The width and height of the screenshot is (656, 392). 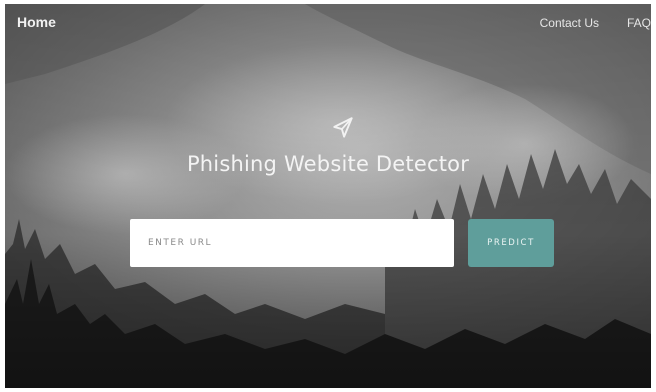 What do you see at coordinates (639, 23) in the screenshot?
I see `nav-faq-link: FAQ` at bounding box center [639, 23].